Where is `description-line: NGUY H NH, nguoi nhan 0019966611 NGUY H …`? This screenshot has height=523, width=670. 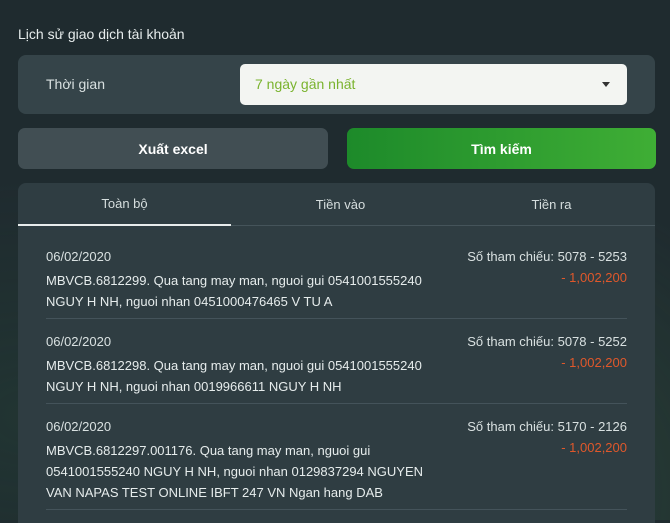 description-line: NGUY H NH, nguoi nhan 0019966611 NGUY H … is located at coordinates (194, 386).